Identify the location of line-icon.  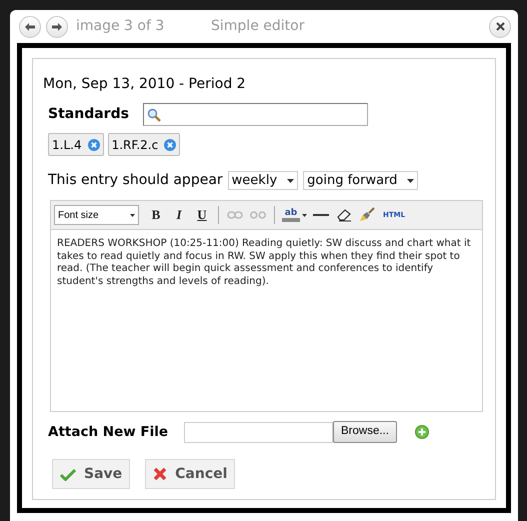
(321, 215).